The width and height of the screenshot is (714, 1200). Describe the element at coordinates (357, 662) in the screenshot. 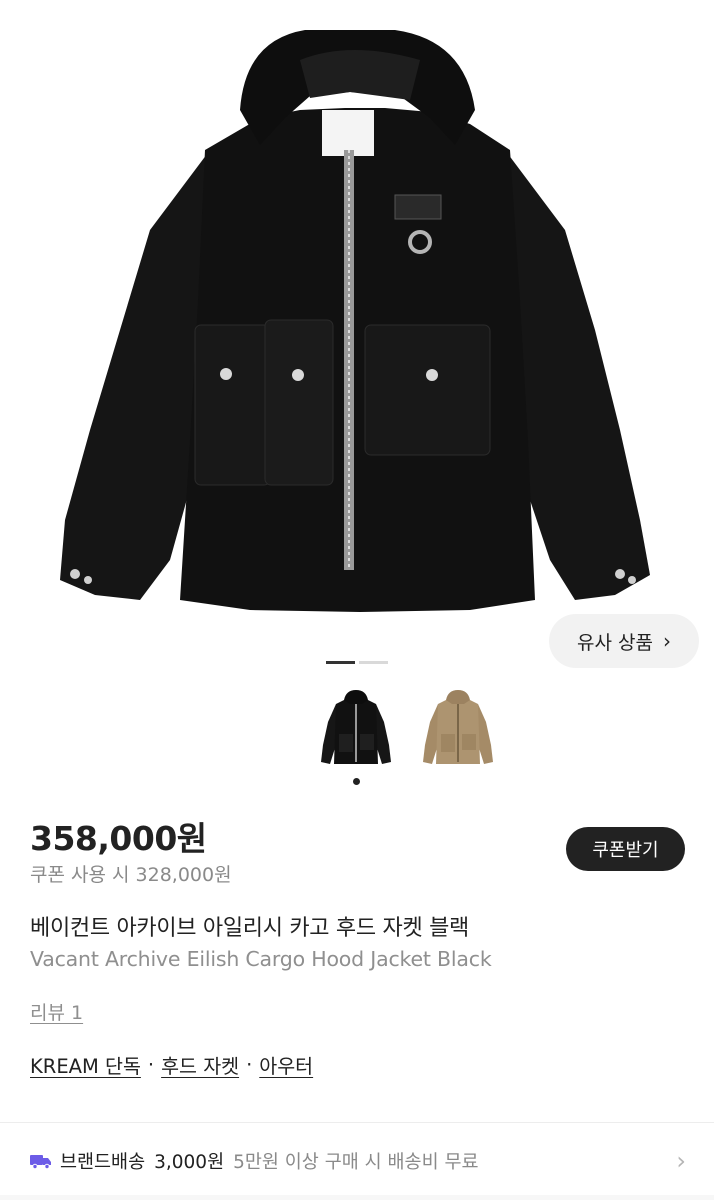

I see `carousel-pager` at that location.